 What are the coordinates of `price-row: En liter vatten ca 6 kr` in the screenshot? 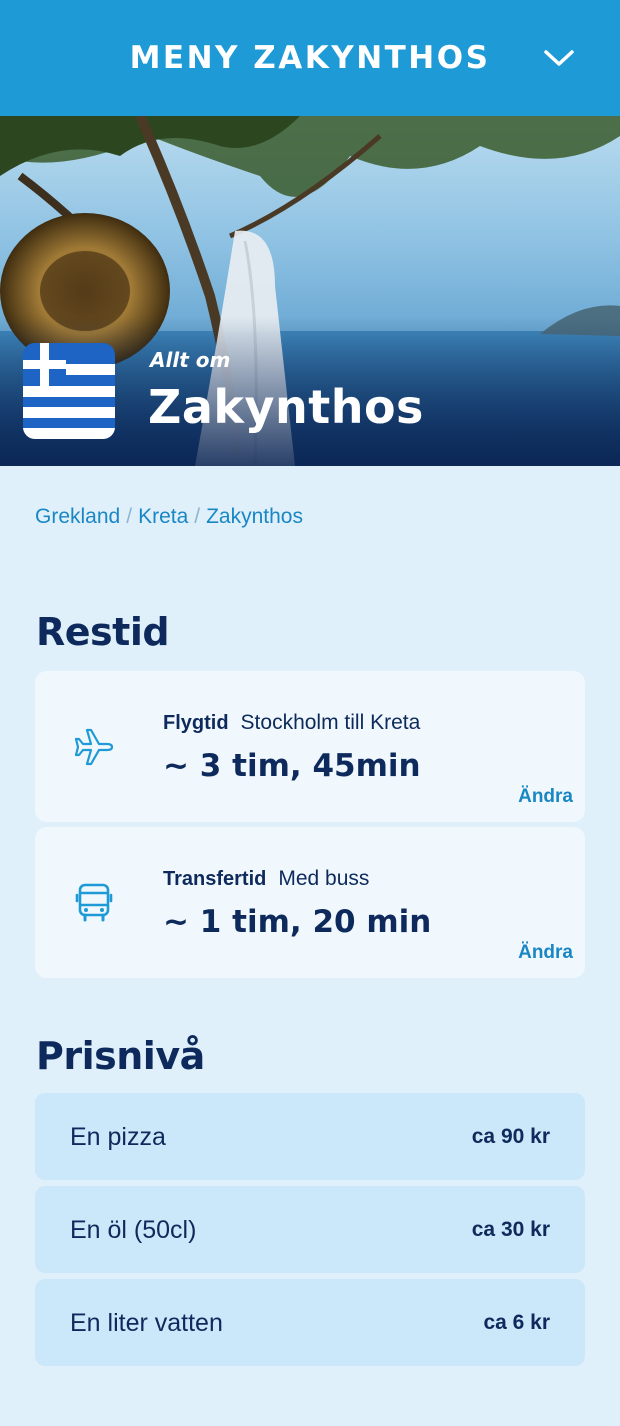 It's located at (310, 1322).